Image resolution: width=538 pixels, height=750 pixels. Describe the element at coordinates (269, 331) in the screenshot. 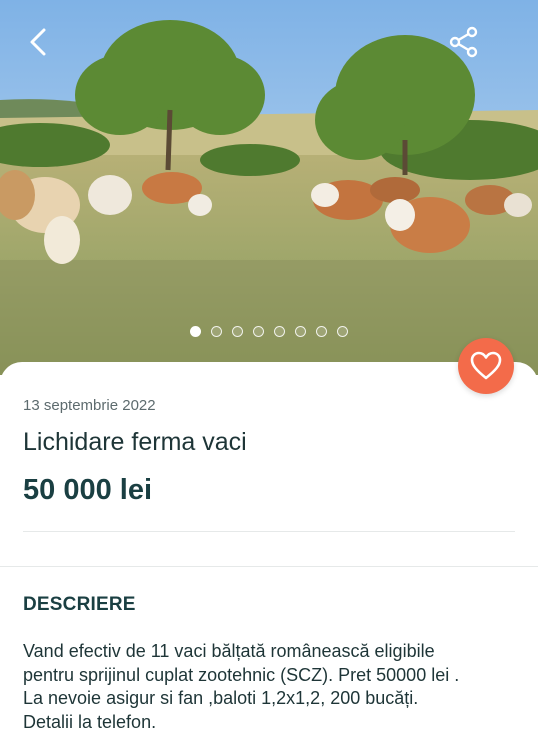

I see `gallery-pagination` at that location.